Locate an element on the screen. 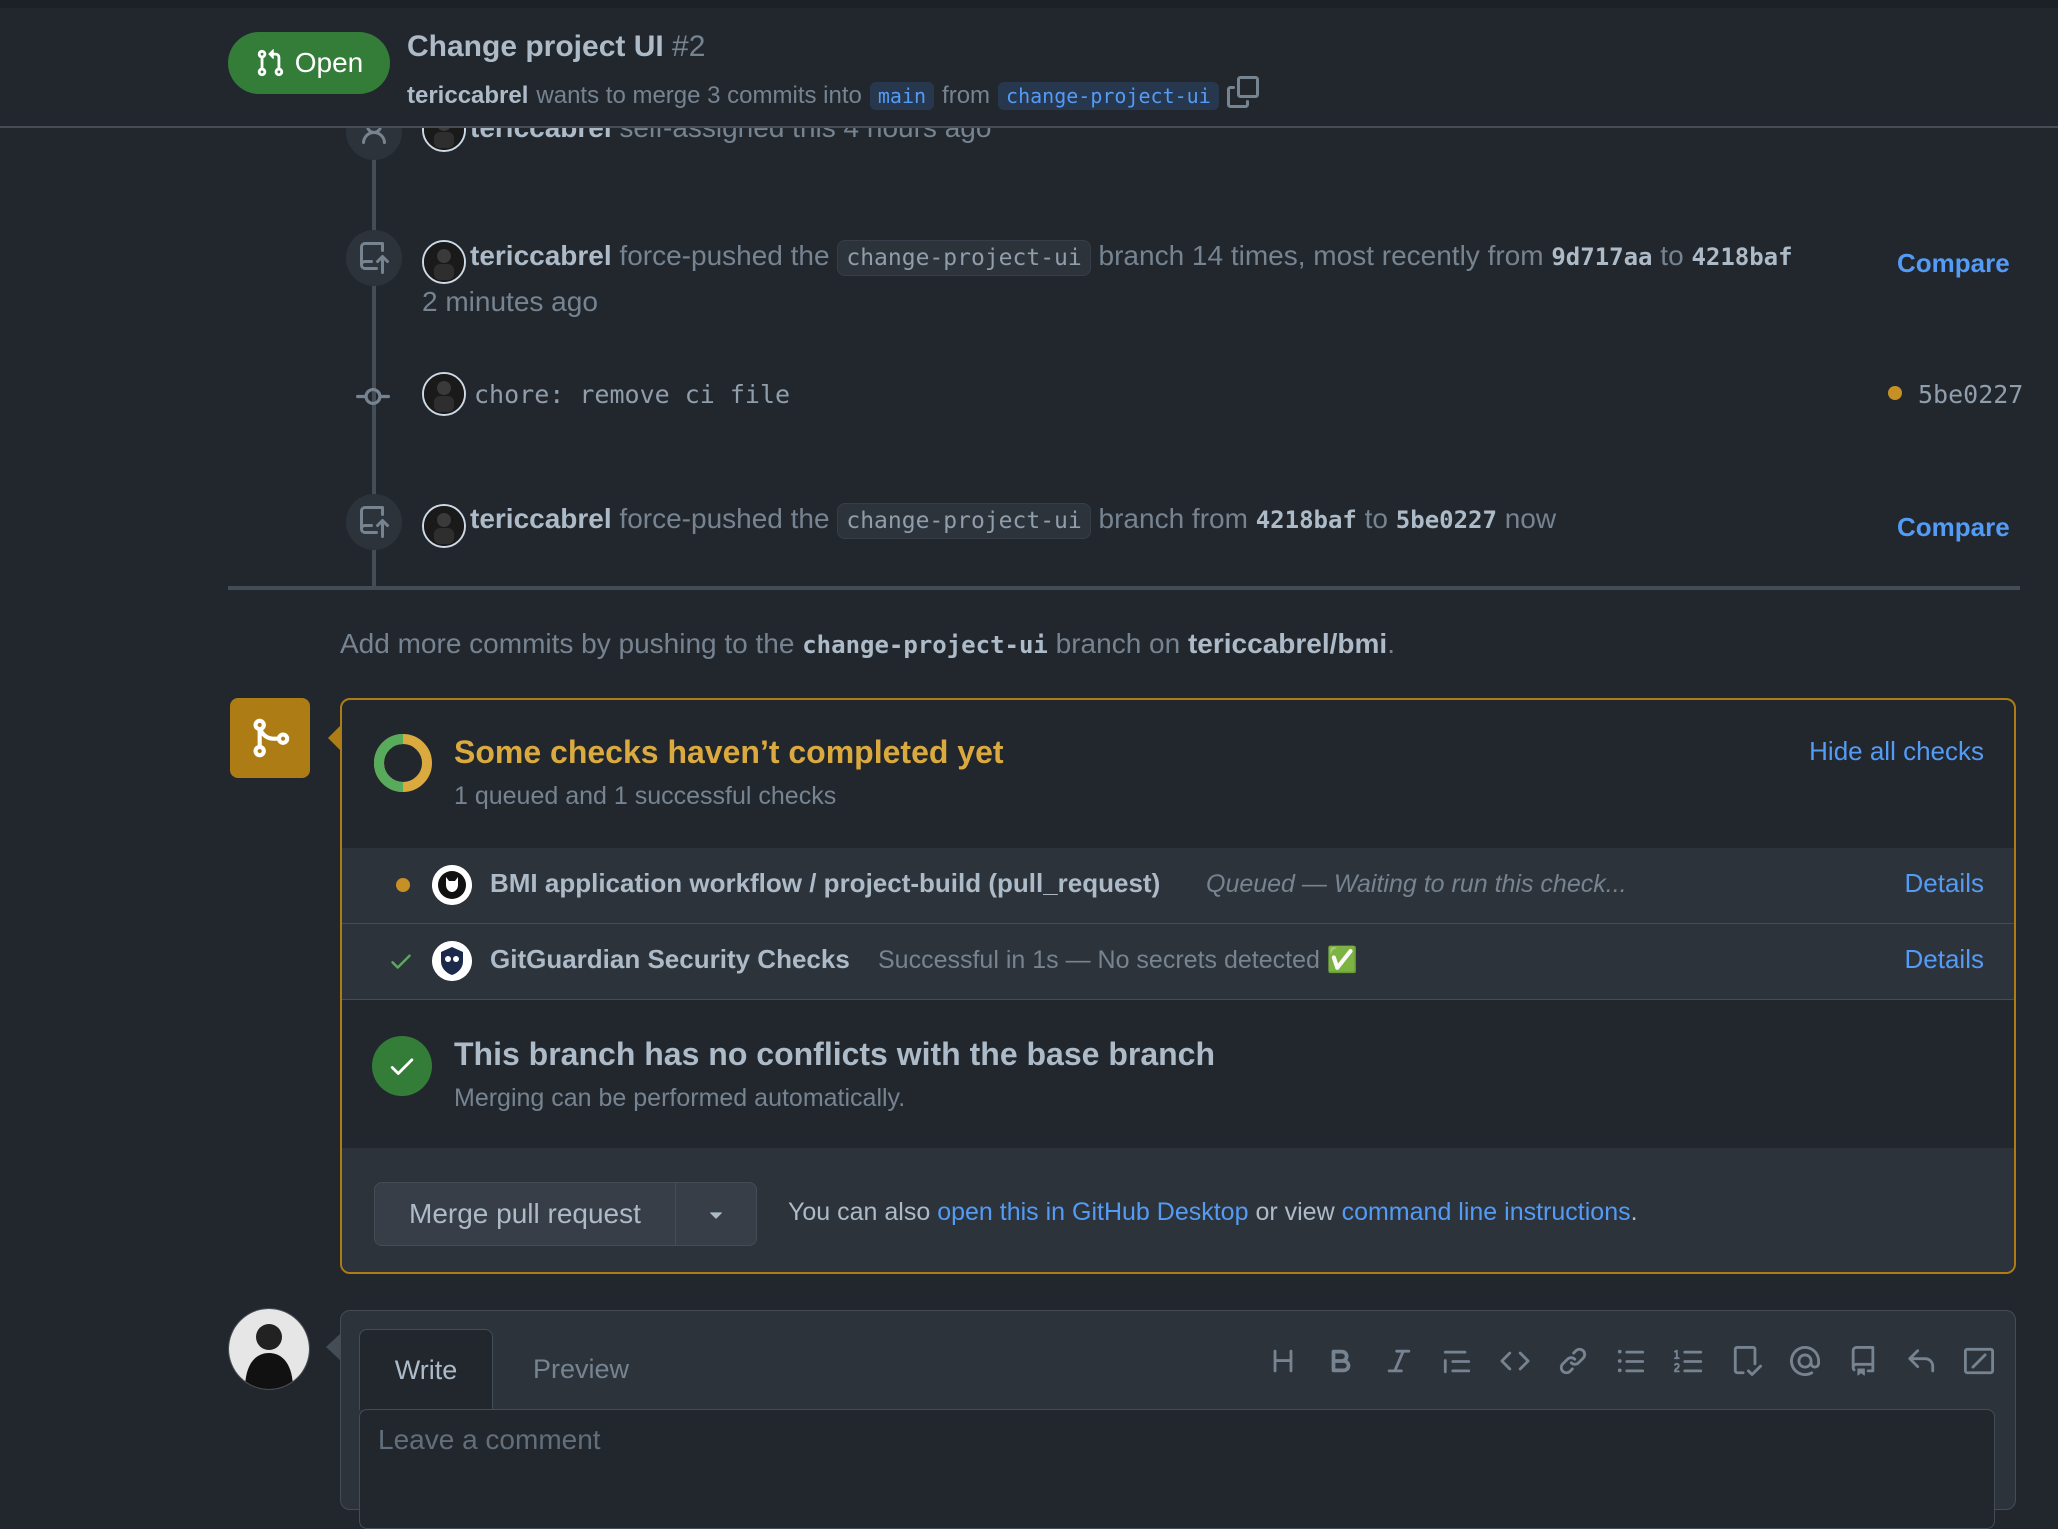  mention-icon is located at coordinates (1805, 1361).